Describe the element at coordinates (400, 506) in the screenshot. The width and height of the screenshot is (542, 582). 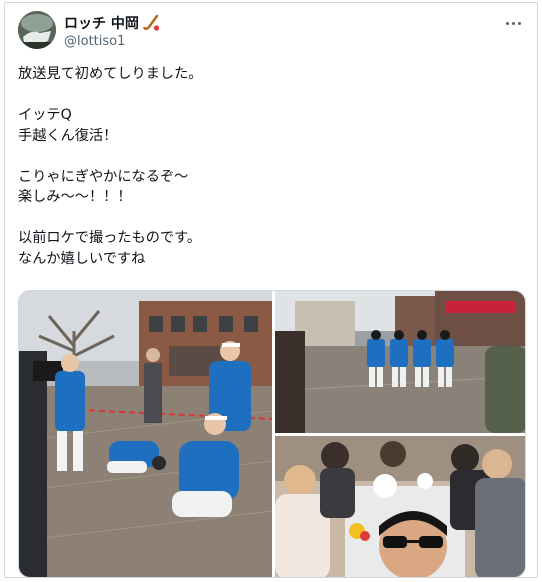
I see `photo-group-selfie` at that location.